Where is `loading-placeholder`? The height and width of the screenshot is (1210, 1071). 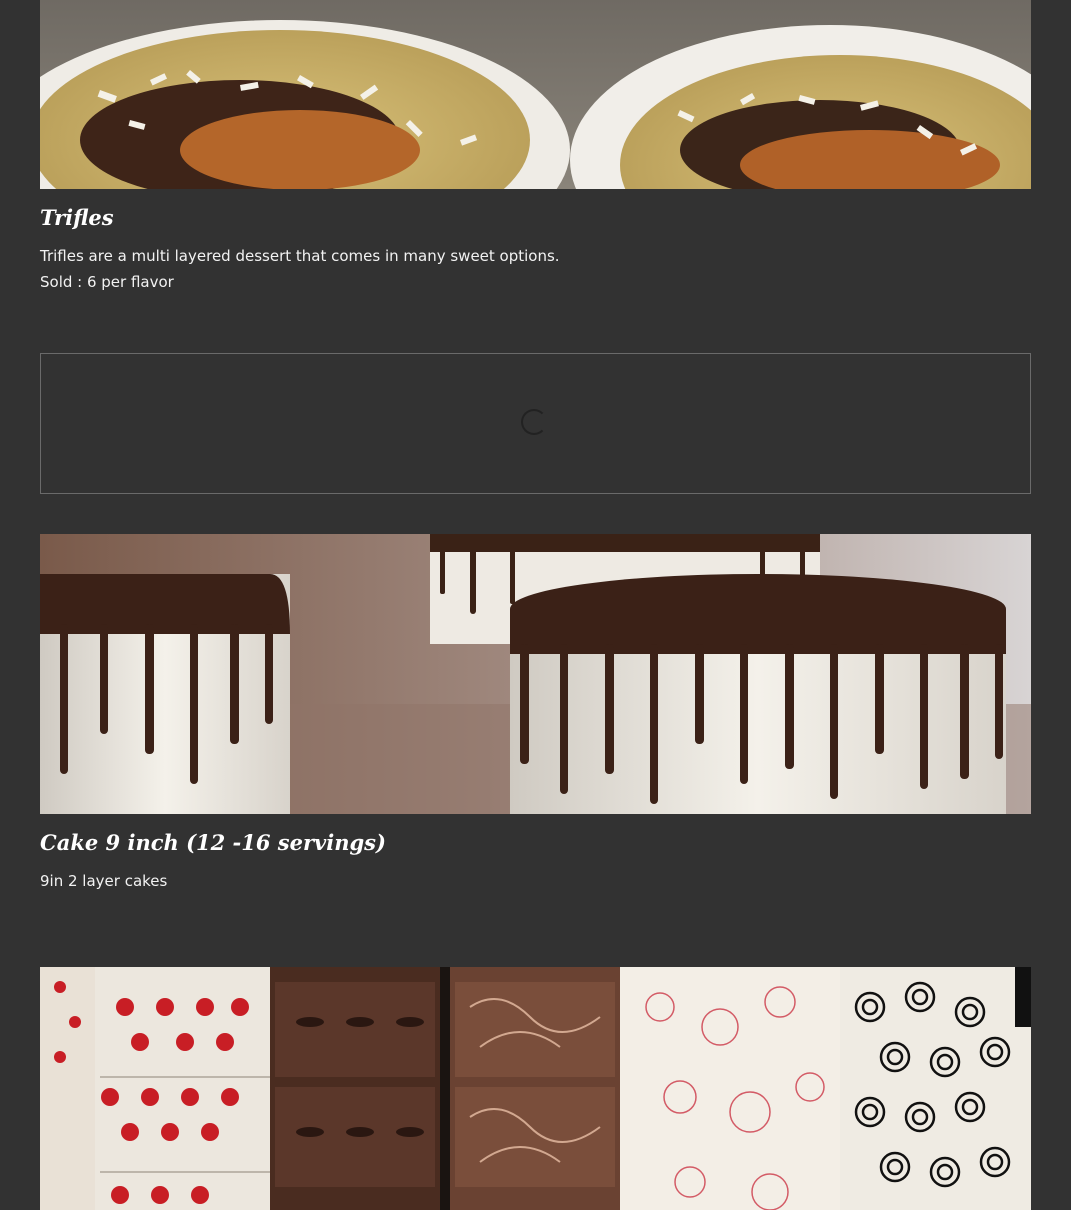
loading-placeholder is located at coordinates (535, 423).